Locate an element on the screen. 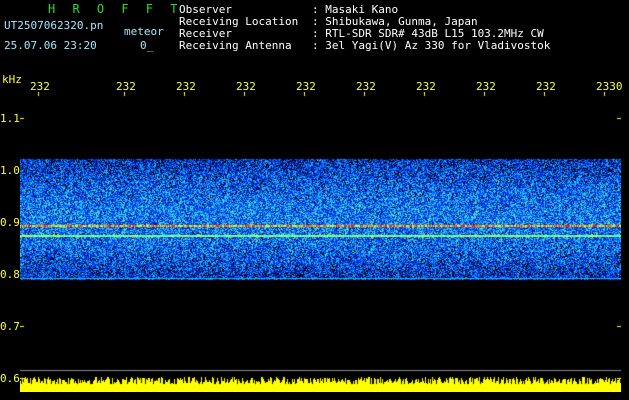 Image resolution: width=629 pixels, height=400 pixels. field-value-antenna: : 3el Yagi(V) Az 330 for Vladivostok is located at coordinates (431, 45).